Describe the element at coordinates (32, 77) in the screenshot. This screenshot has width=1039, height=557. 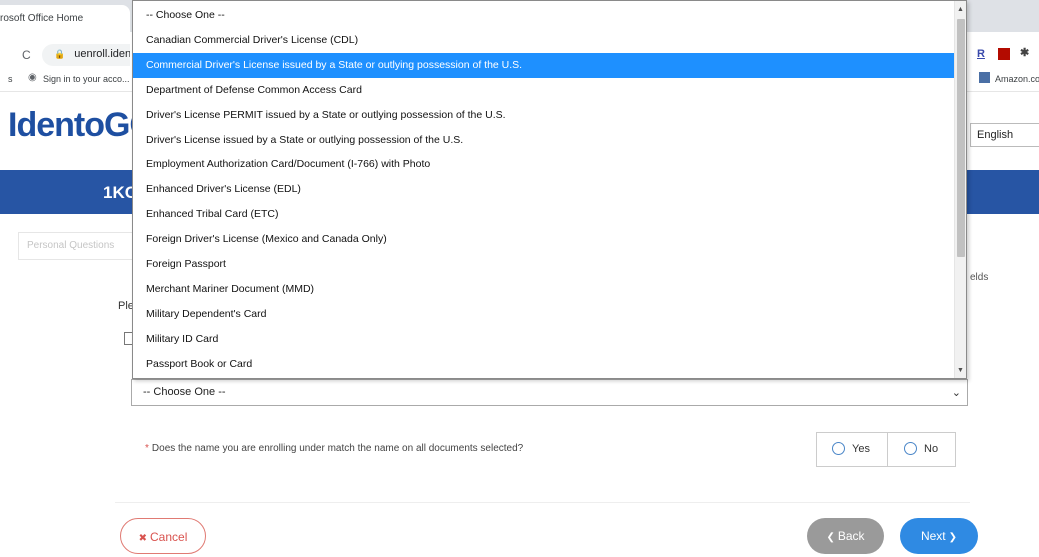
I see `globe-icon: ◉` at that location.